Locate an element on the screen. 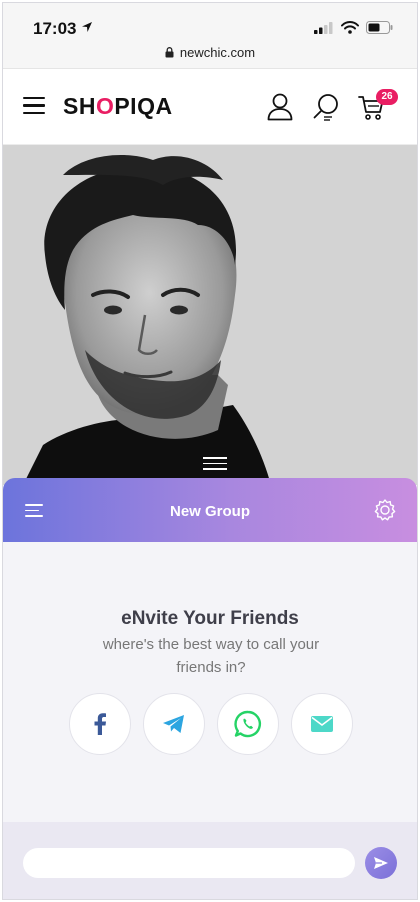  share-email-button is located at coordinates (322, 724).